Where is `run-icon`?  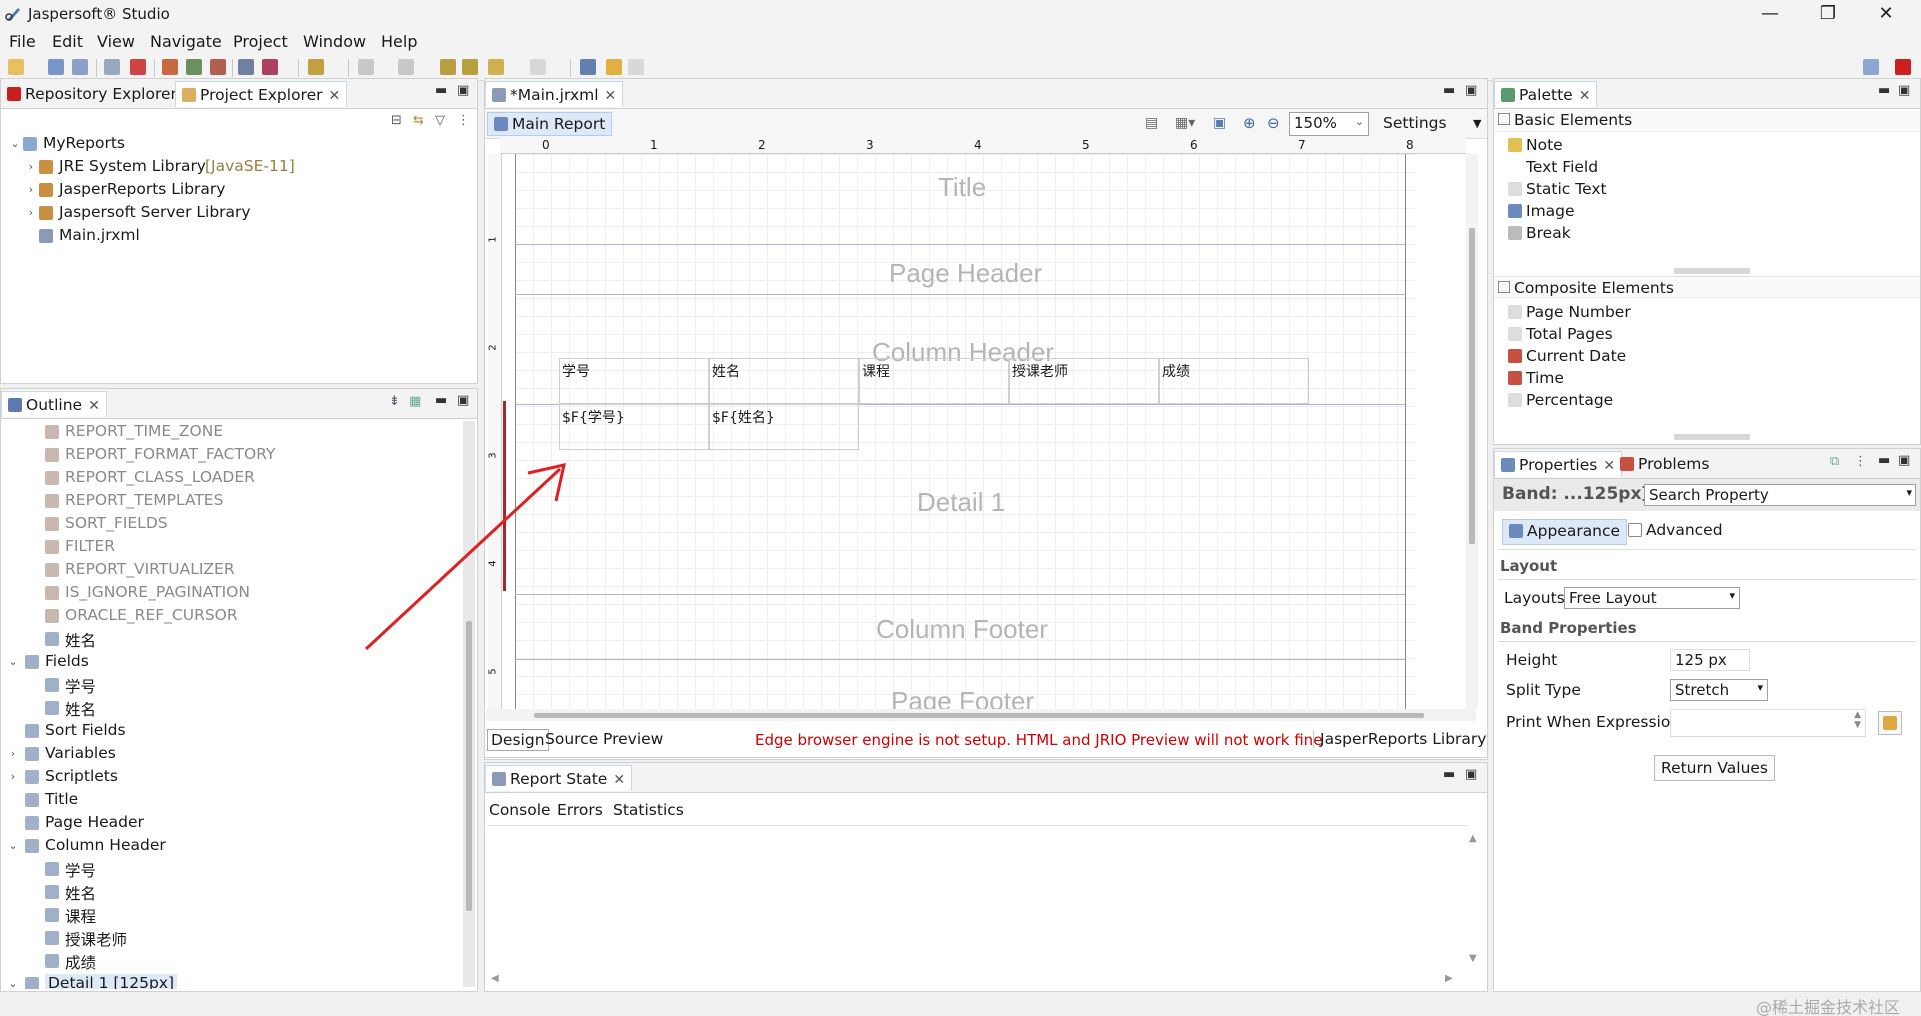 run-icon is located at coordinates (270, 67).